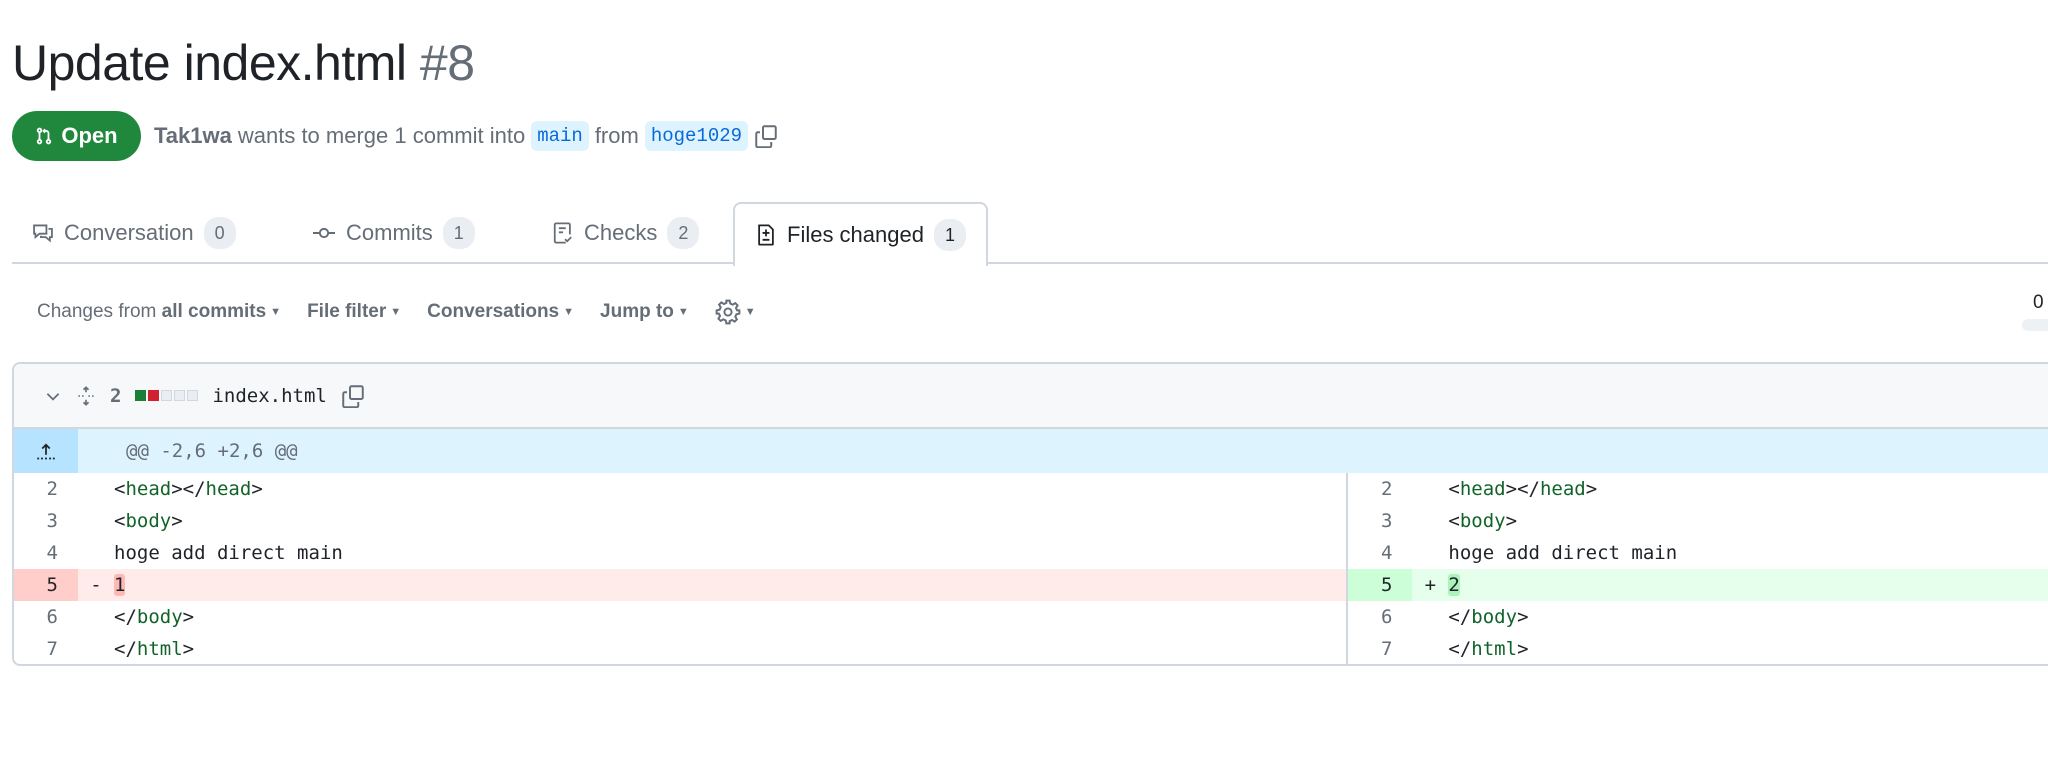  I want to click on conversations-label: Conversations, so click(493, 311).